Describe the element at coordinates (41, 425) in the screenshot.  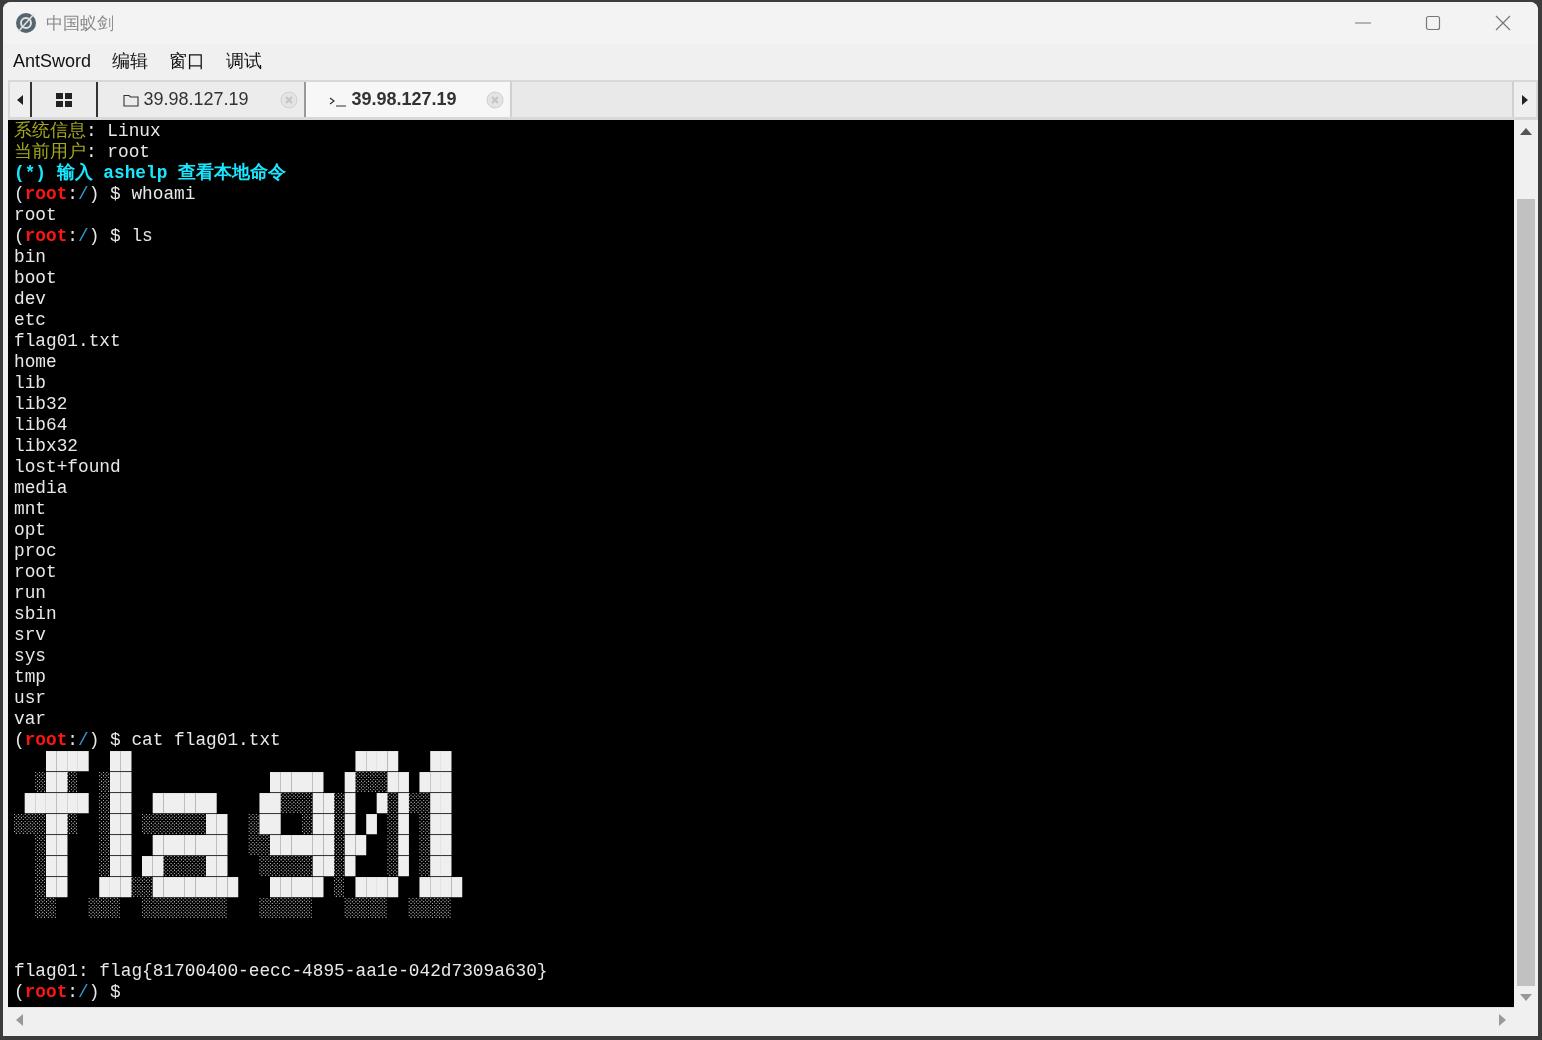
I see `output-line: lib64` at that location.